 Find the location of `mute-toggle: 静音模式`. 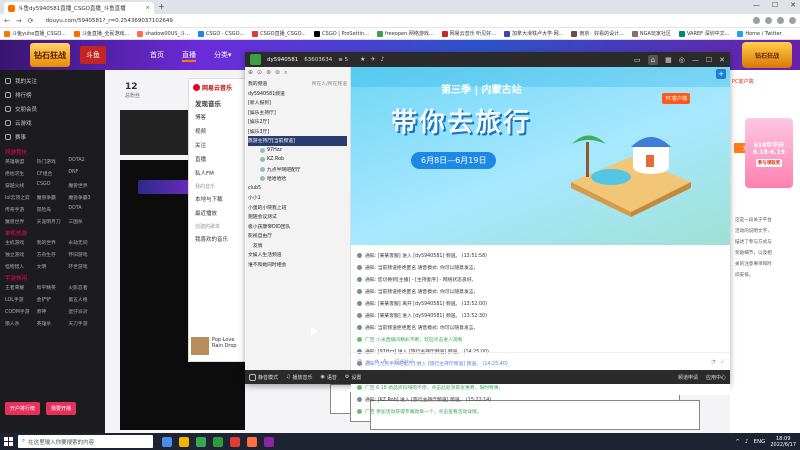

mute-toggle: 静音模式 is located at coordinates (263, 377).